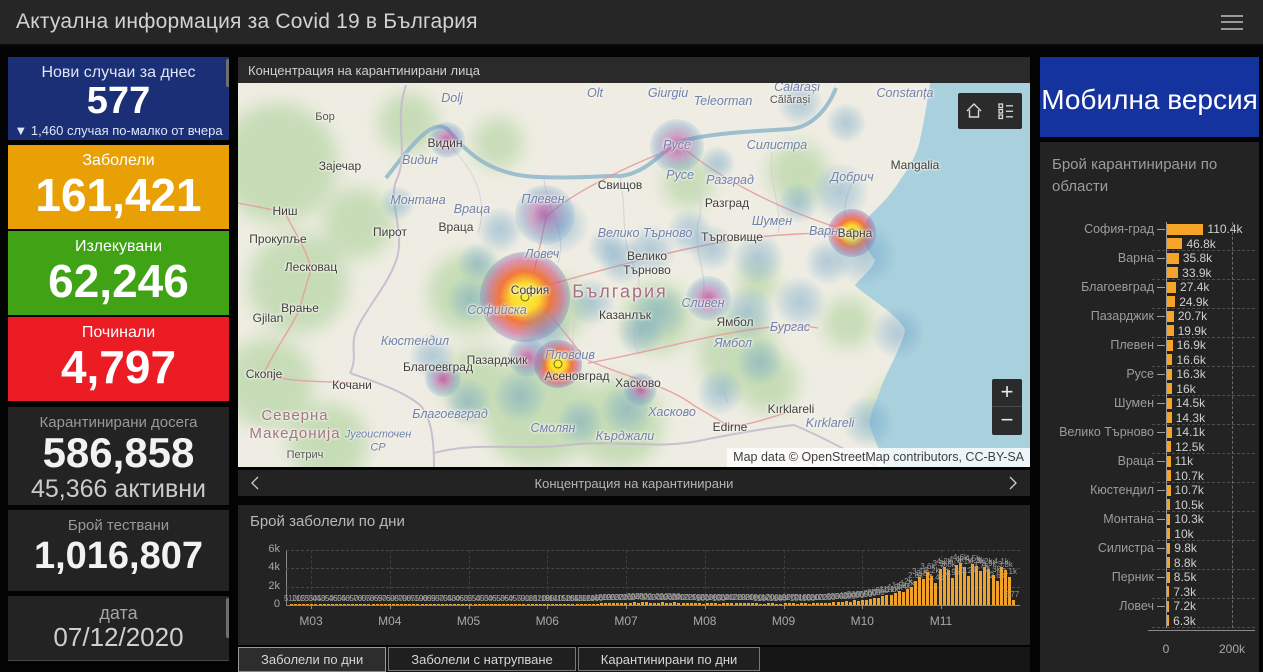  What do you see at coordinates (1232, 22) in the screenshot?
I see `menu-button` at bounding box center [1232, 22].